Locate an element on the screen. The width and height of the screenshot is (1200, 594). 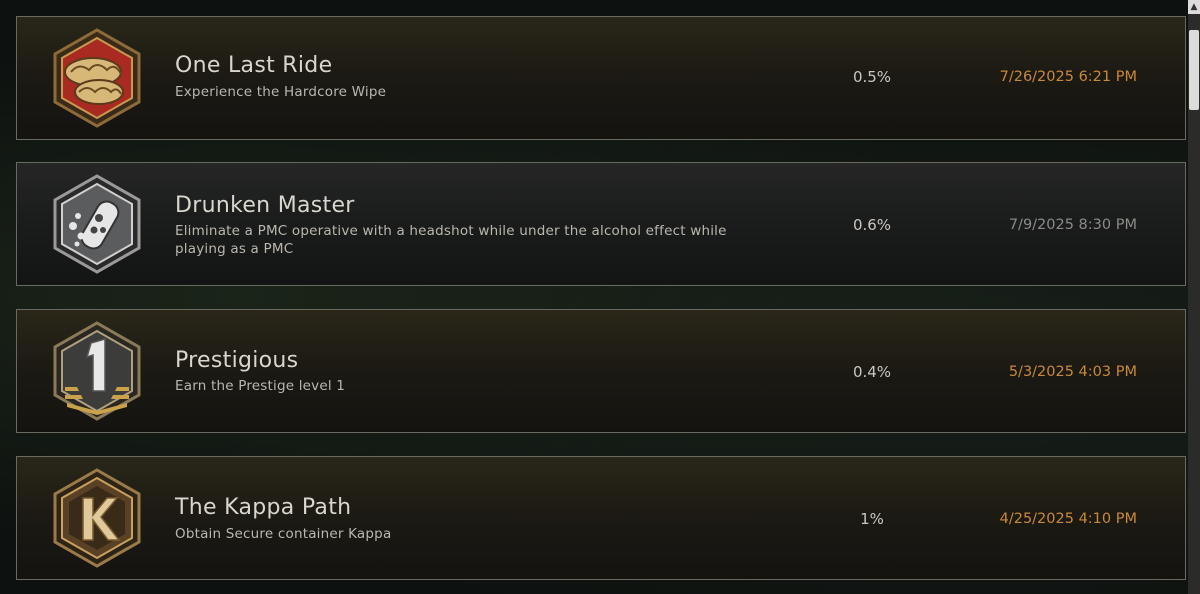
prestige-one-chevron-icon is located at coordinates (97, 371).